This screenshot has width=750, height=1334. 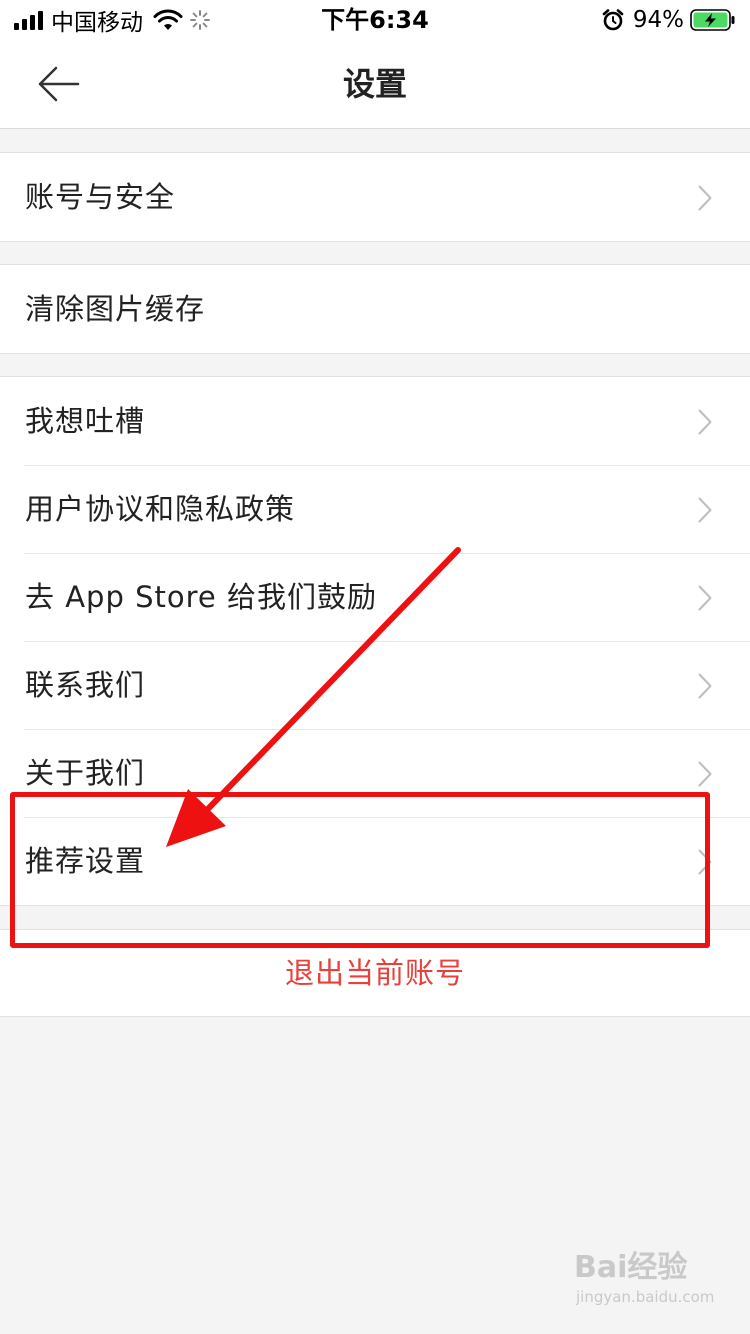 I want to click on settings-item-user-agreement-privacy: 用户协议和隐私政策, so click(x=375, y=509).